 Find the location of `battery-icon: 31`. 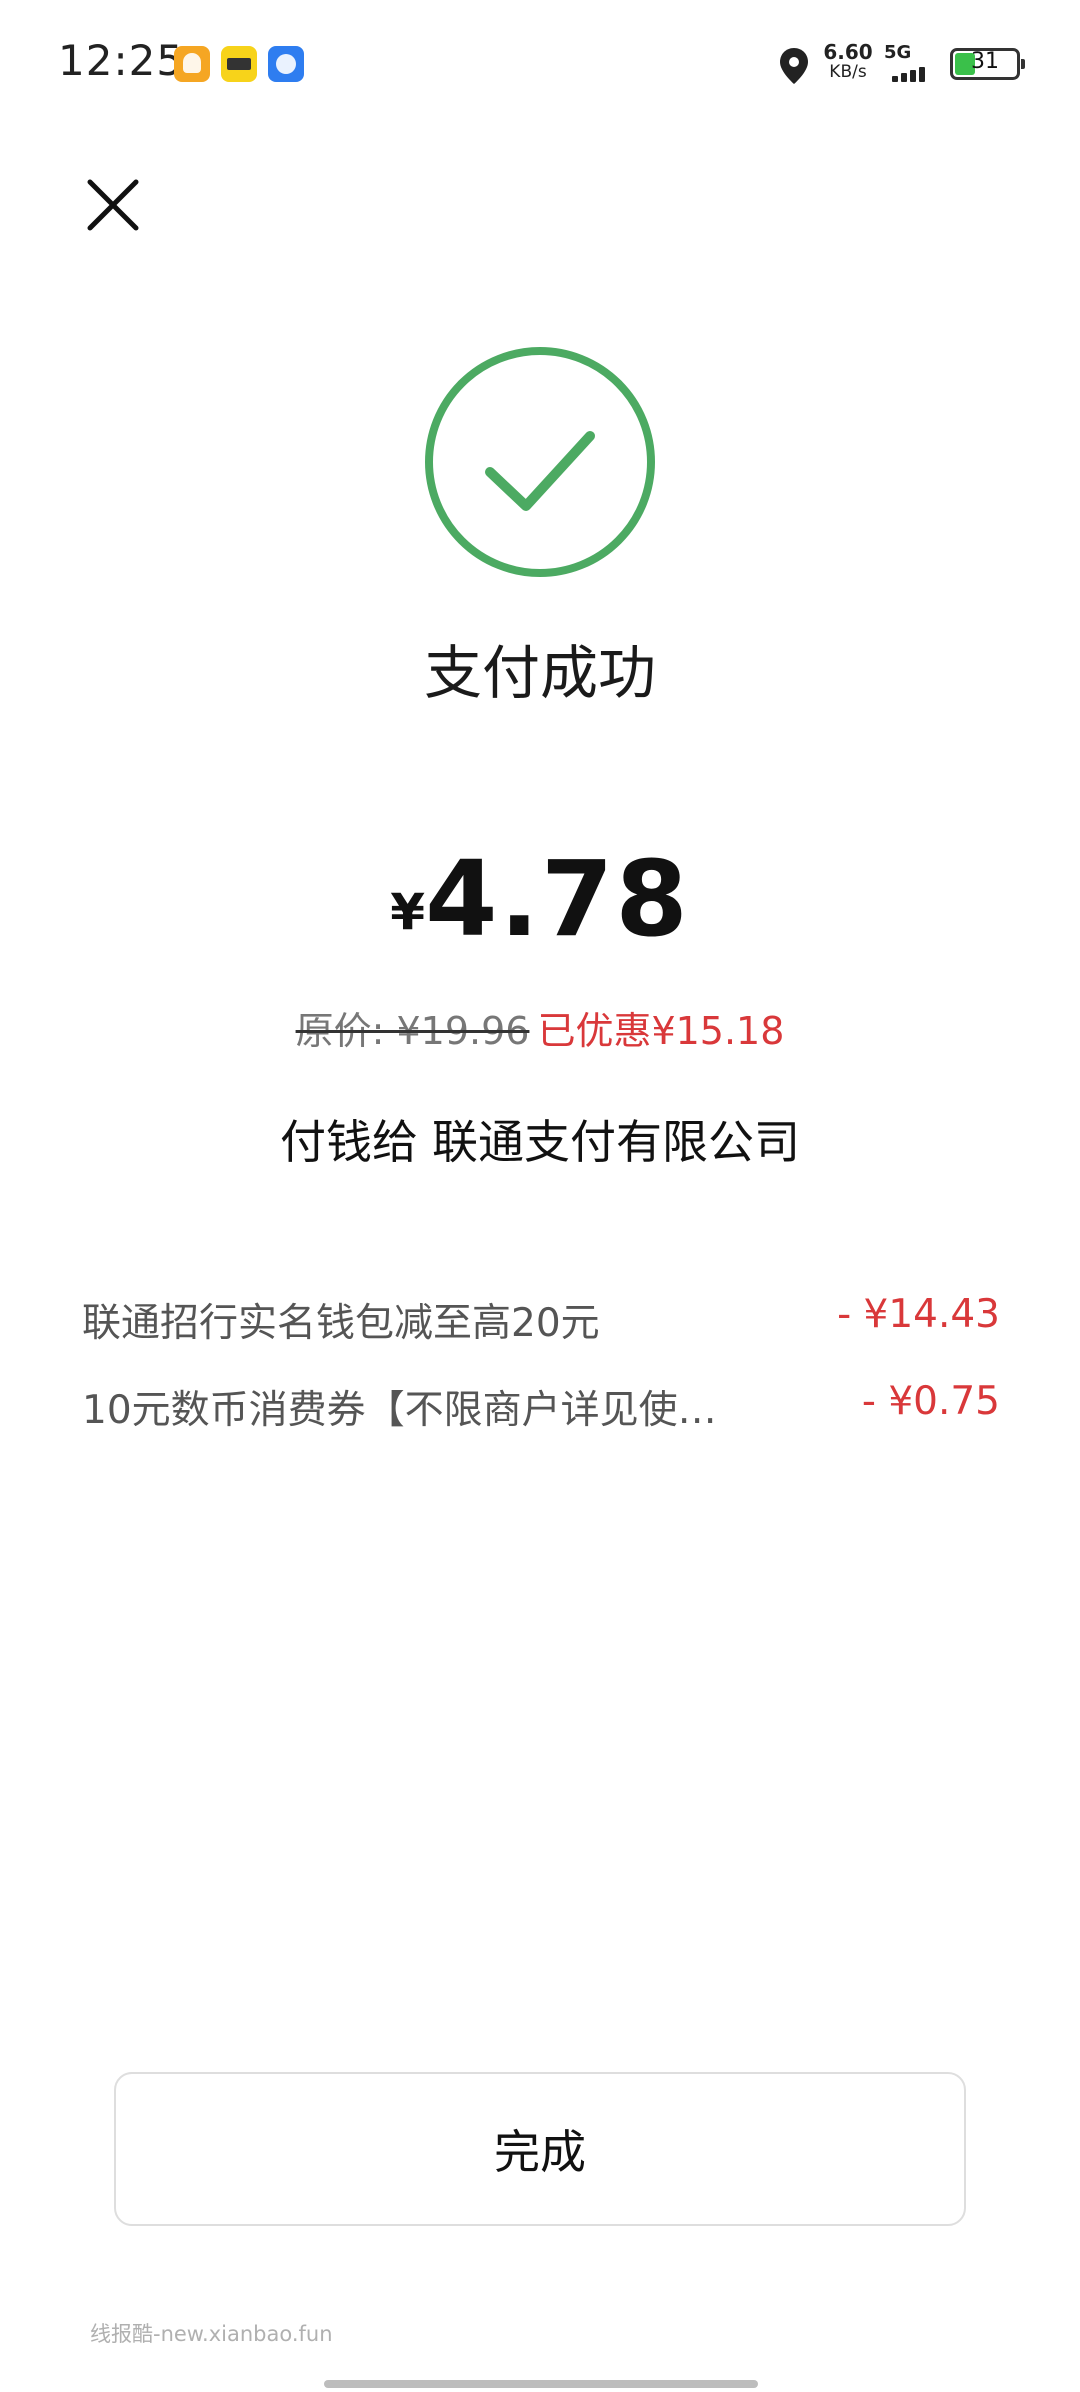

battery-icon: 31 is located at coordinates (987, 64).